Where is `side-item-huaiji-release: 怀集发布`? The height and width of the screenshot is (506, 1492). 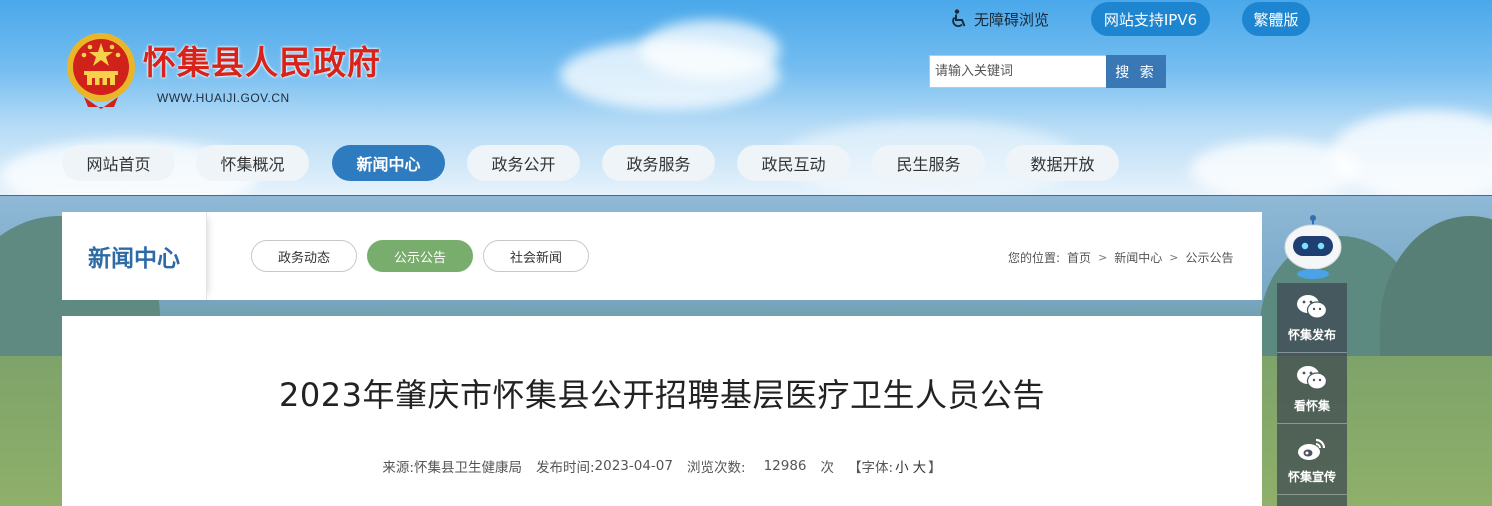
side-item-huaiji-release: 怀集发布 is located at coordinates (1312, 318).